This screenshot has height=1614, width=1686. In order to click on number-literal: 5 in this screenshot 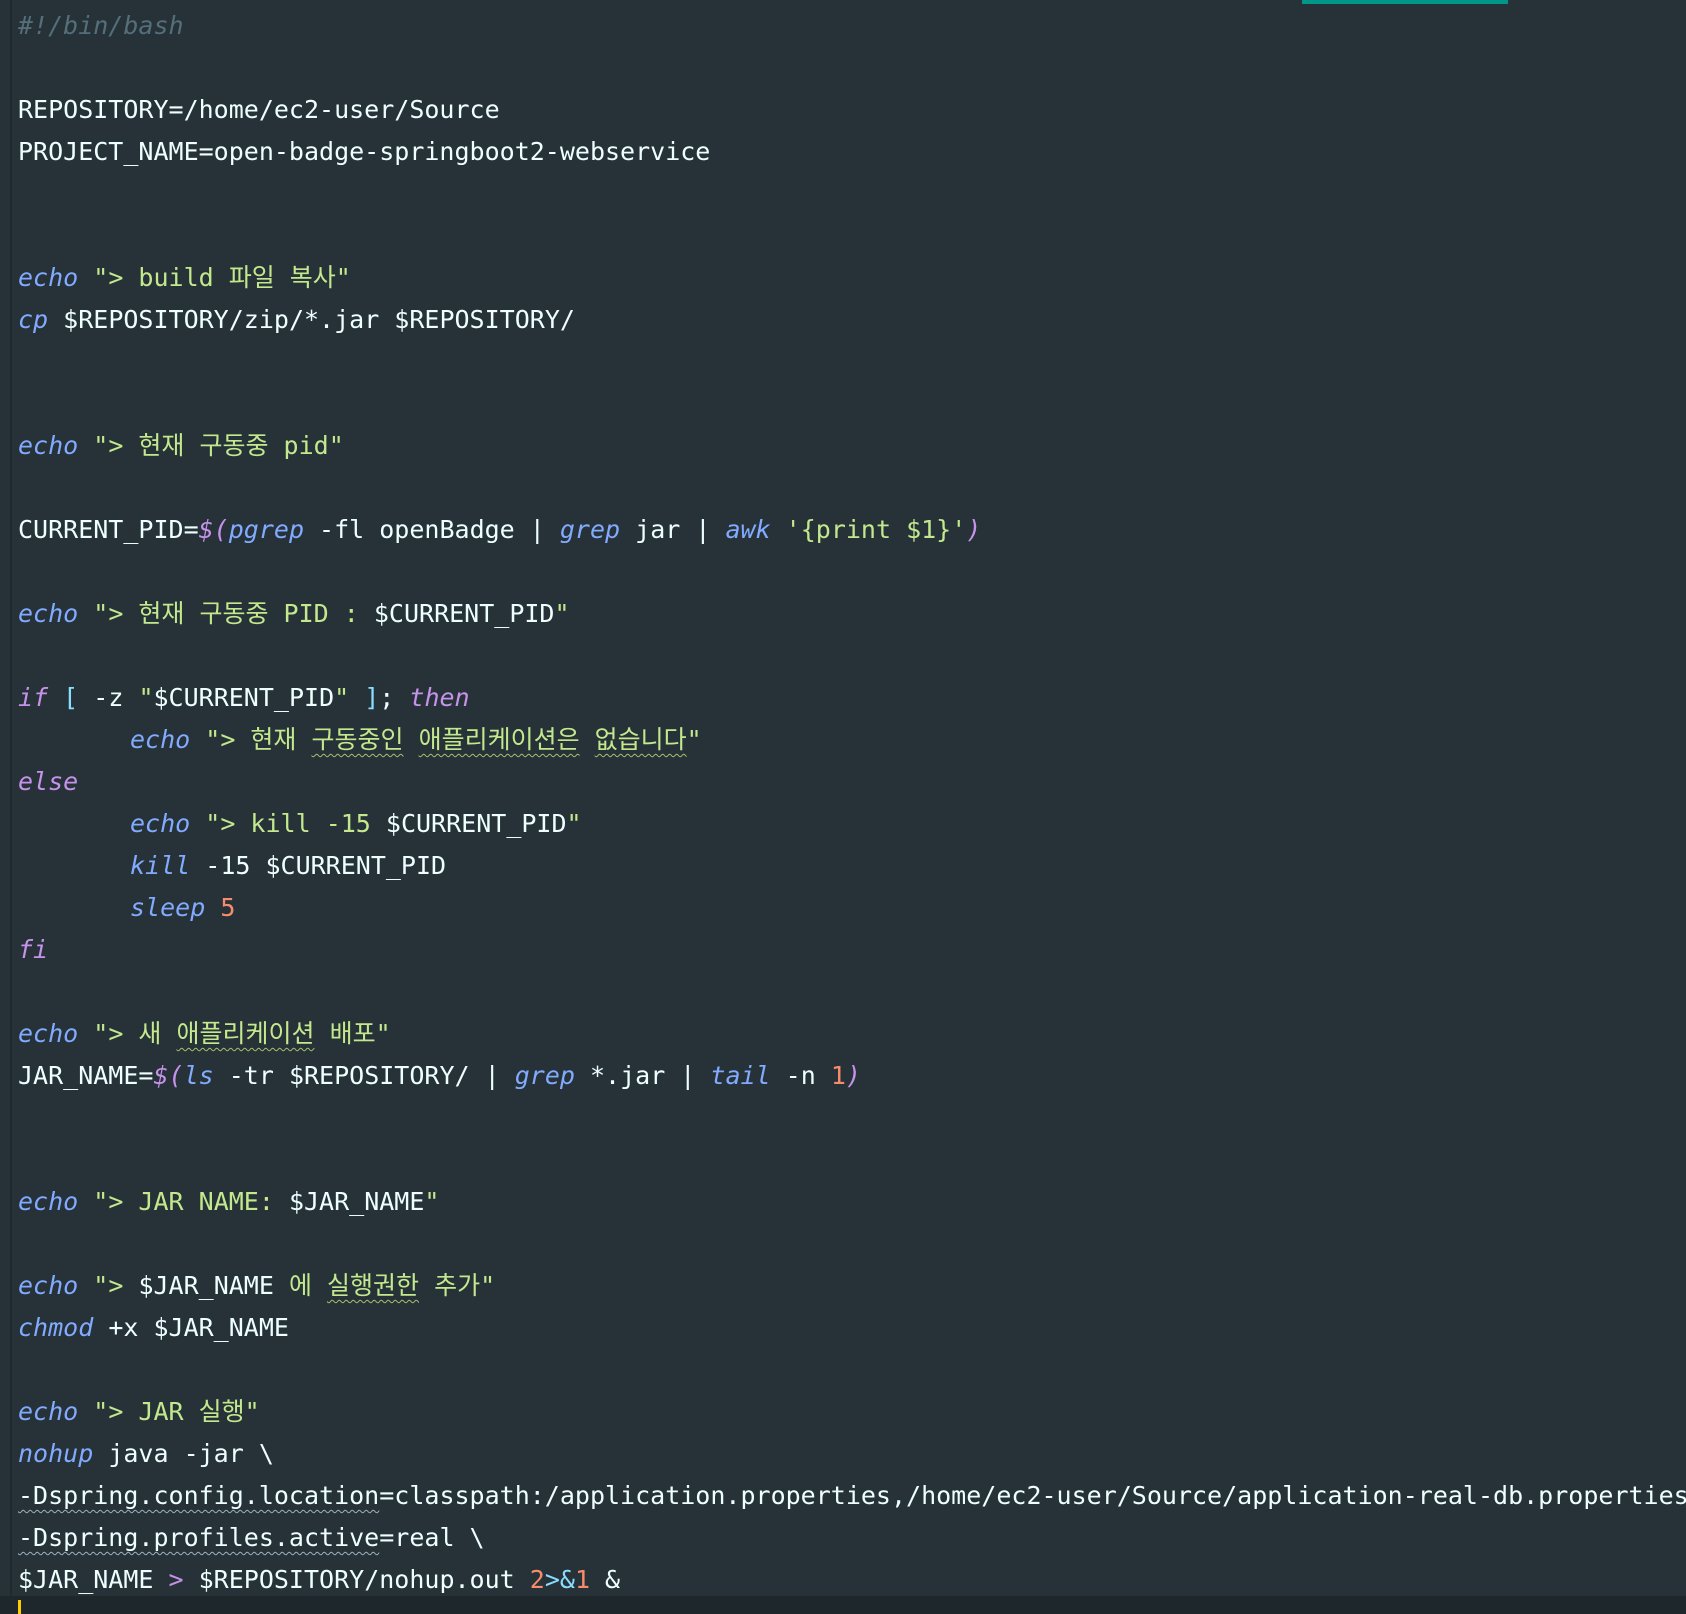, I will do `click(228, 907)`.